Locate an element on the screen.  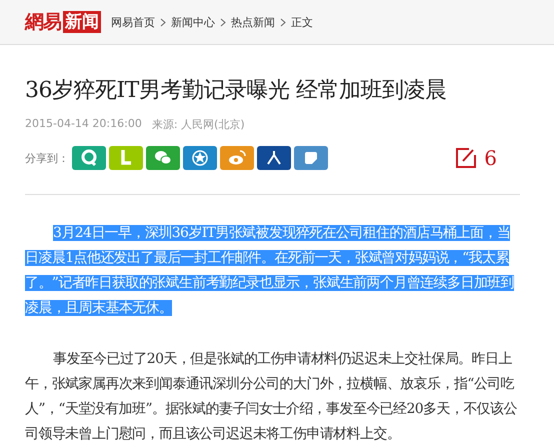
breadcrumb-link: 正文 is located at coordinates (302, 22).